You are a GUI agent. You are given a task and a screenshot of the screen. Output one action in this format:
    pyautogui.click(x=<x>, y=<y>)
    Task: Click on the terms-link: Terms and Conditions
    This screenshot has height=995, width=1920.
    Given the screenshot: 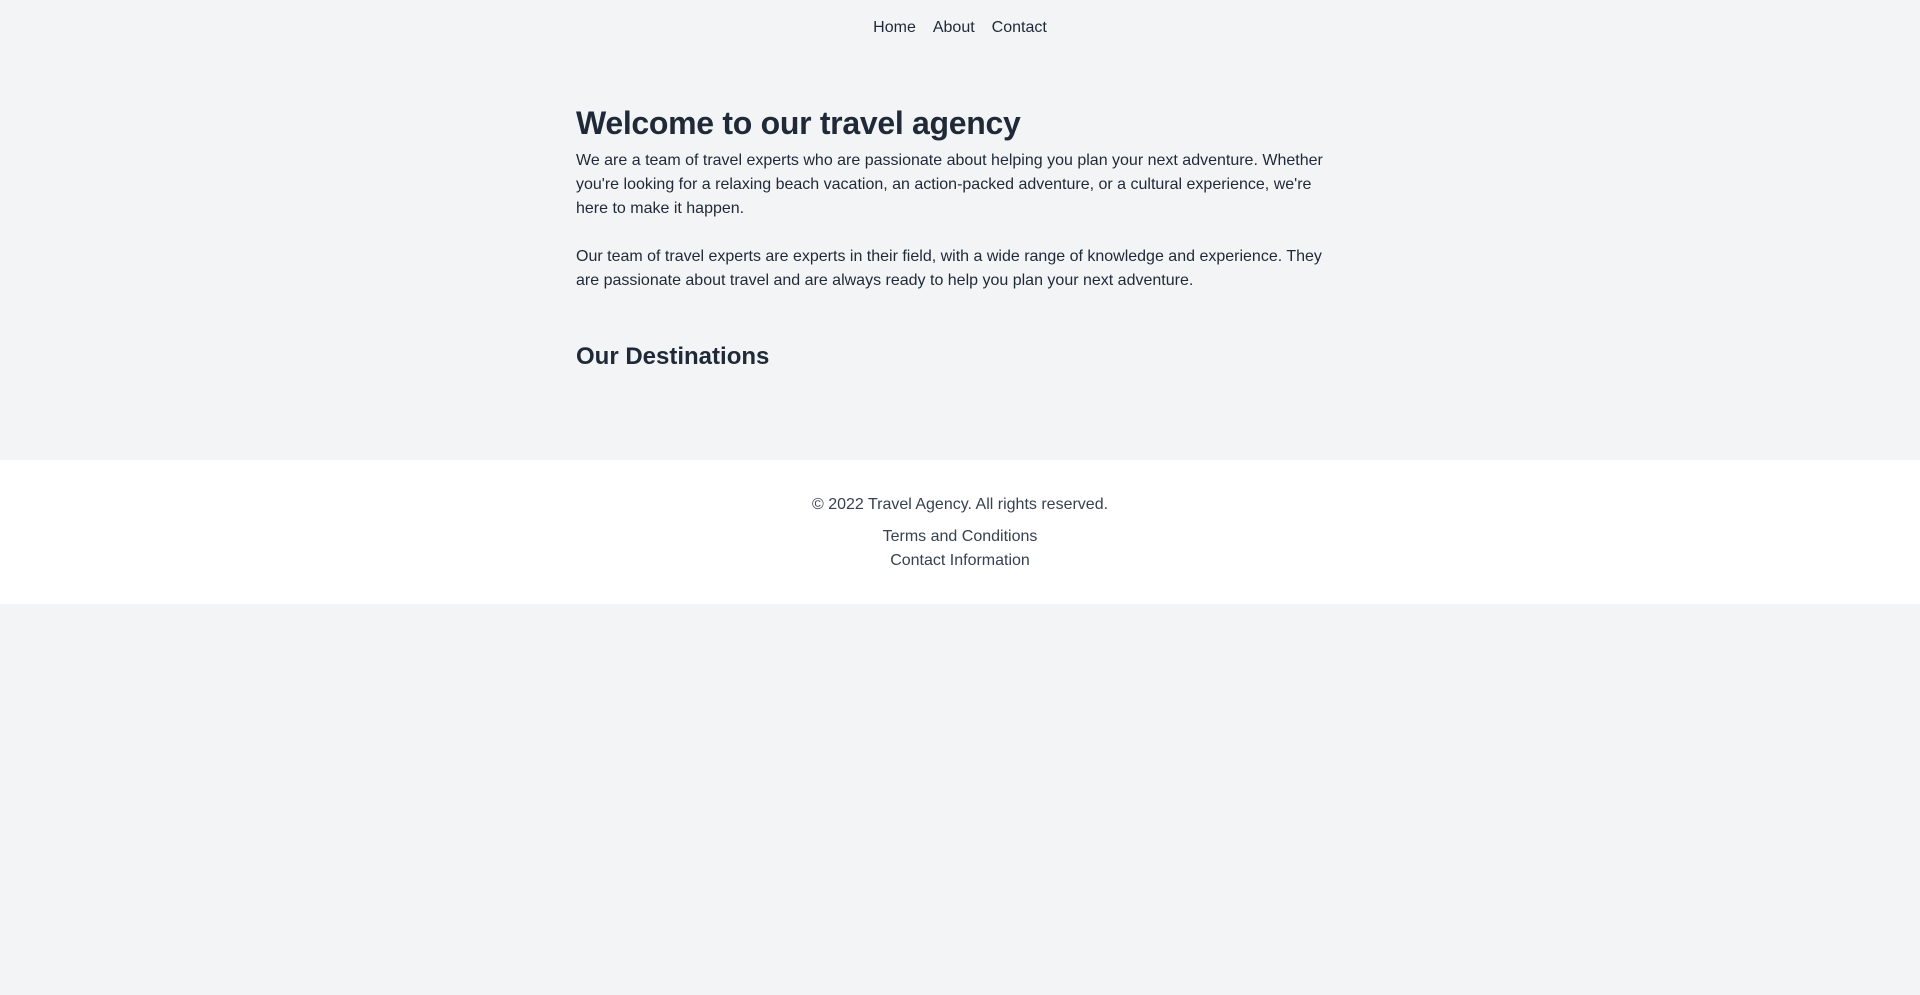 What is the action you would take?
    pyautogui.click(x=960, y=537)
    